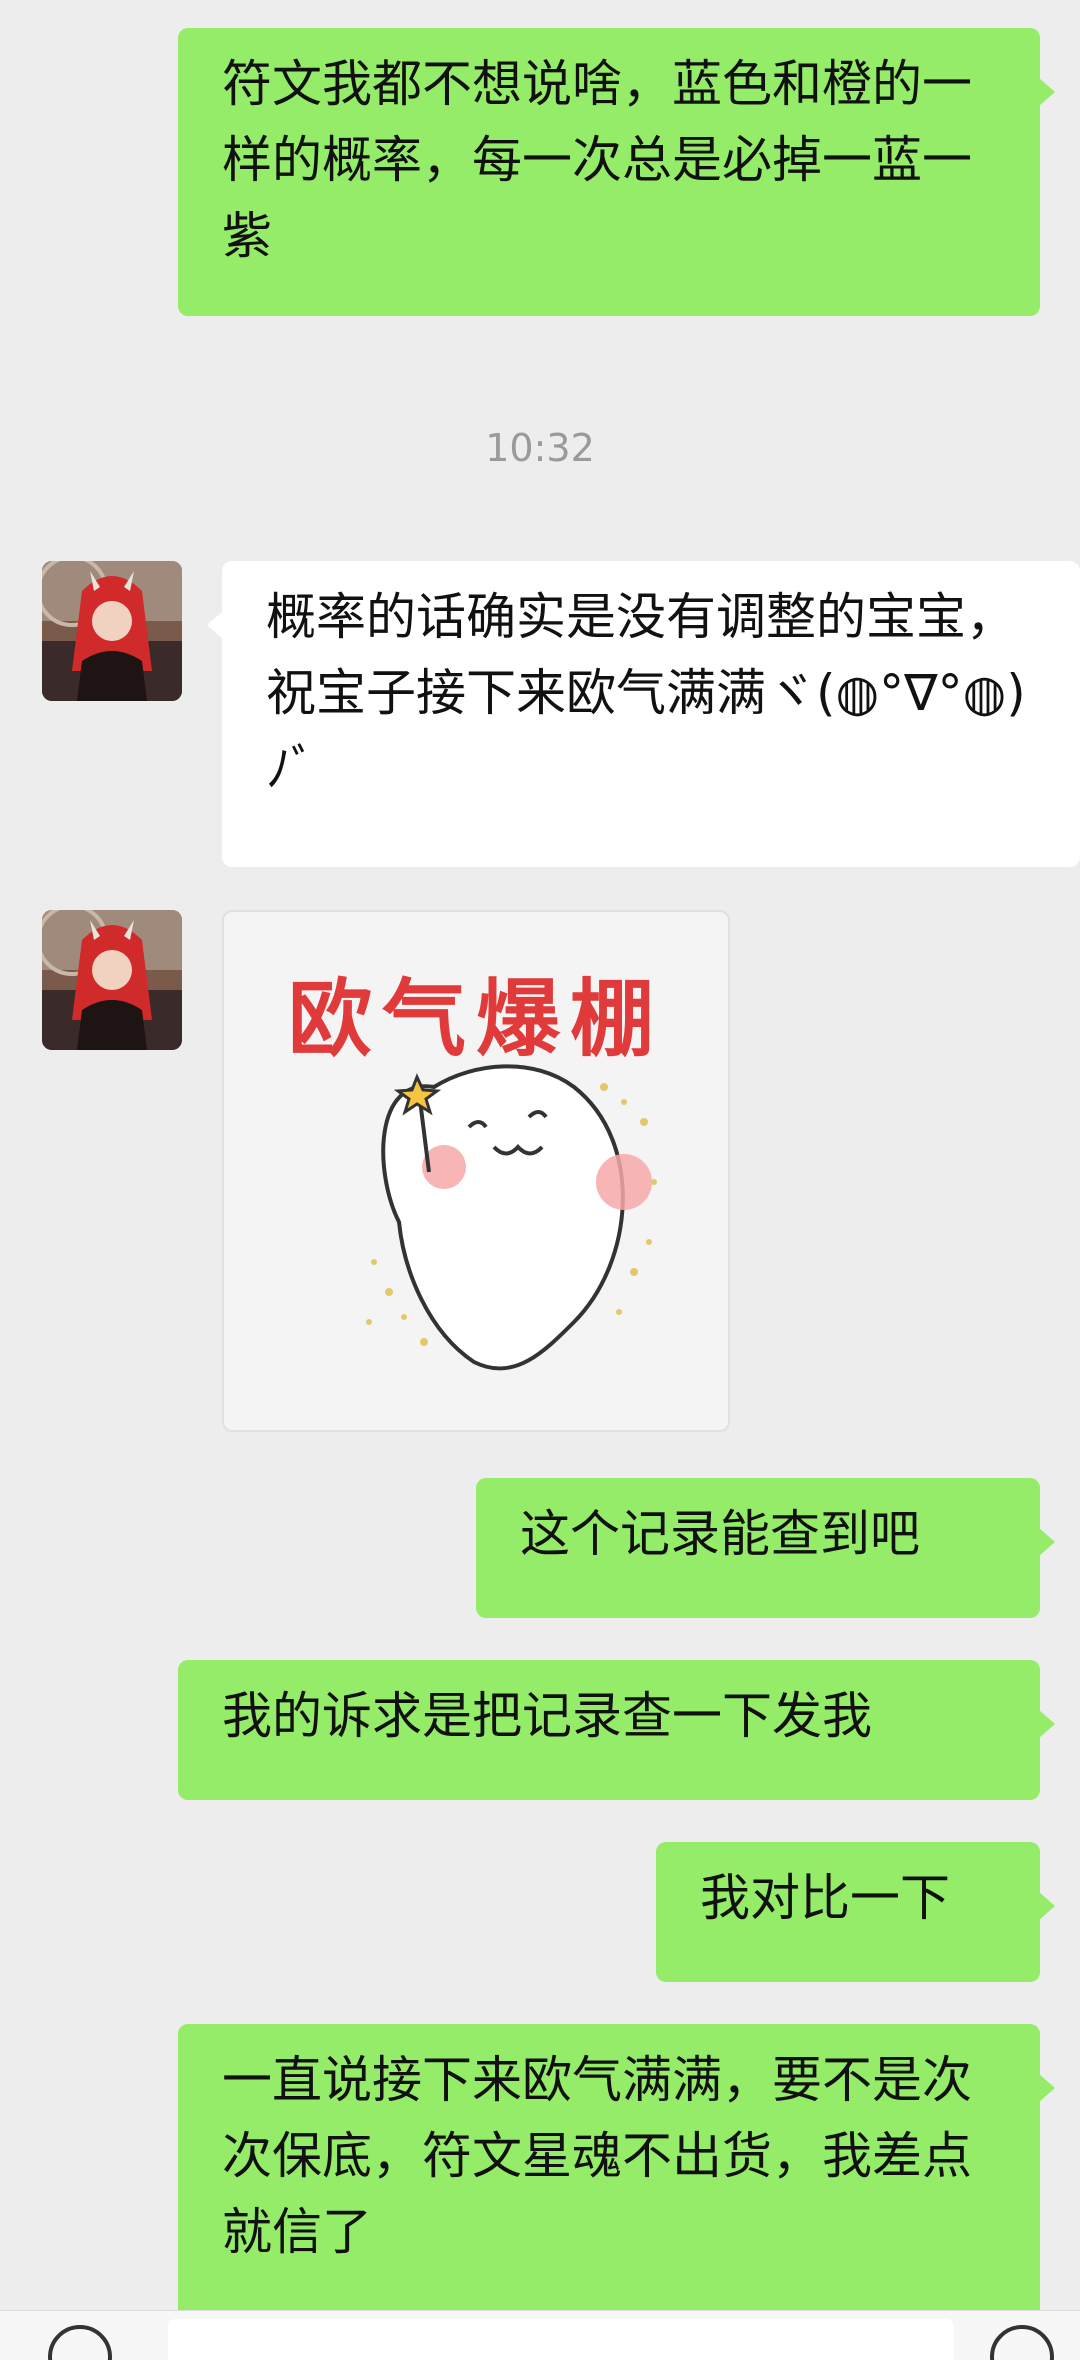 The height and width of the screenshot is (2360, 1080). Describe the element at coordinates (643, 714) in the screenshot. I see `message-bubble-received: 概率的话确实是没有调整的宝宝，祝宝子接下来欧气满满ヾ(◍°∇°◍)ﾉﾞ` at that location.